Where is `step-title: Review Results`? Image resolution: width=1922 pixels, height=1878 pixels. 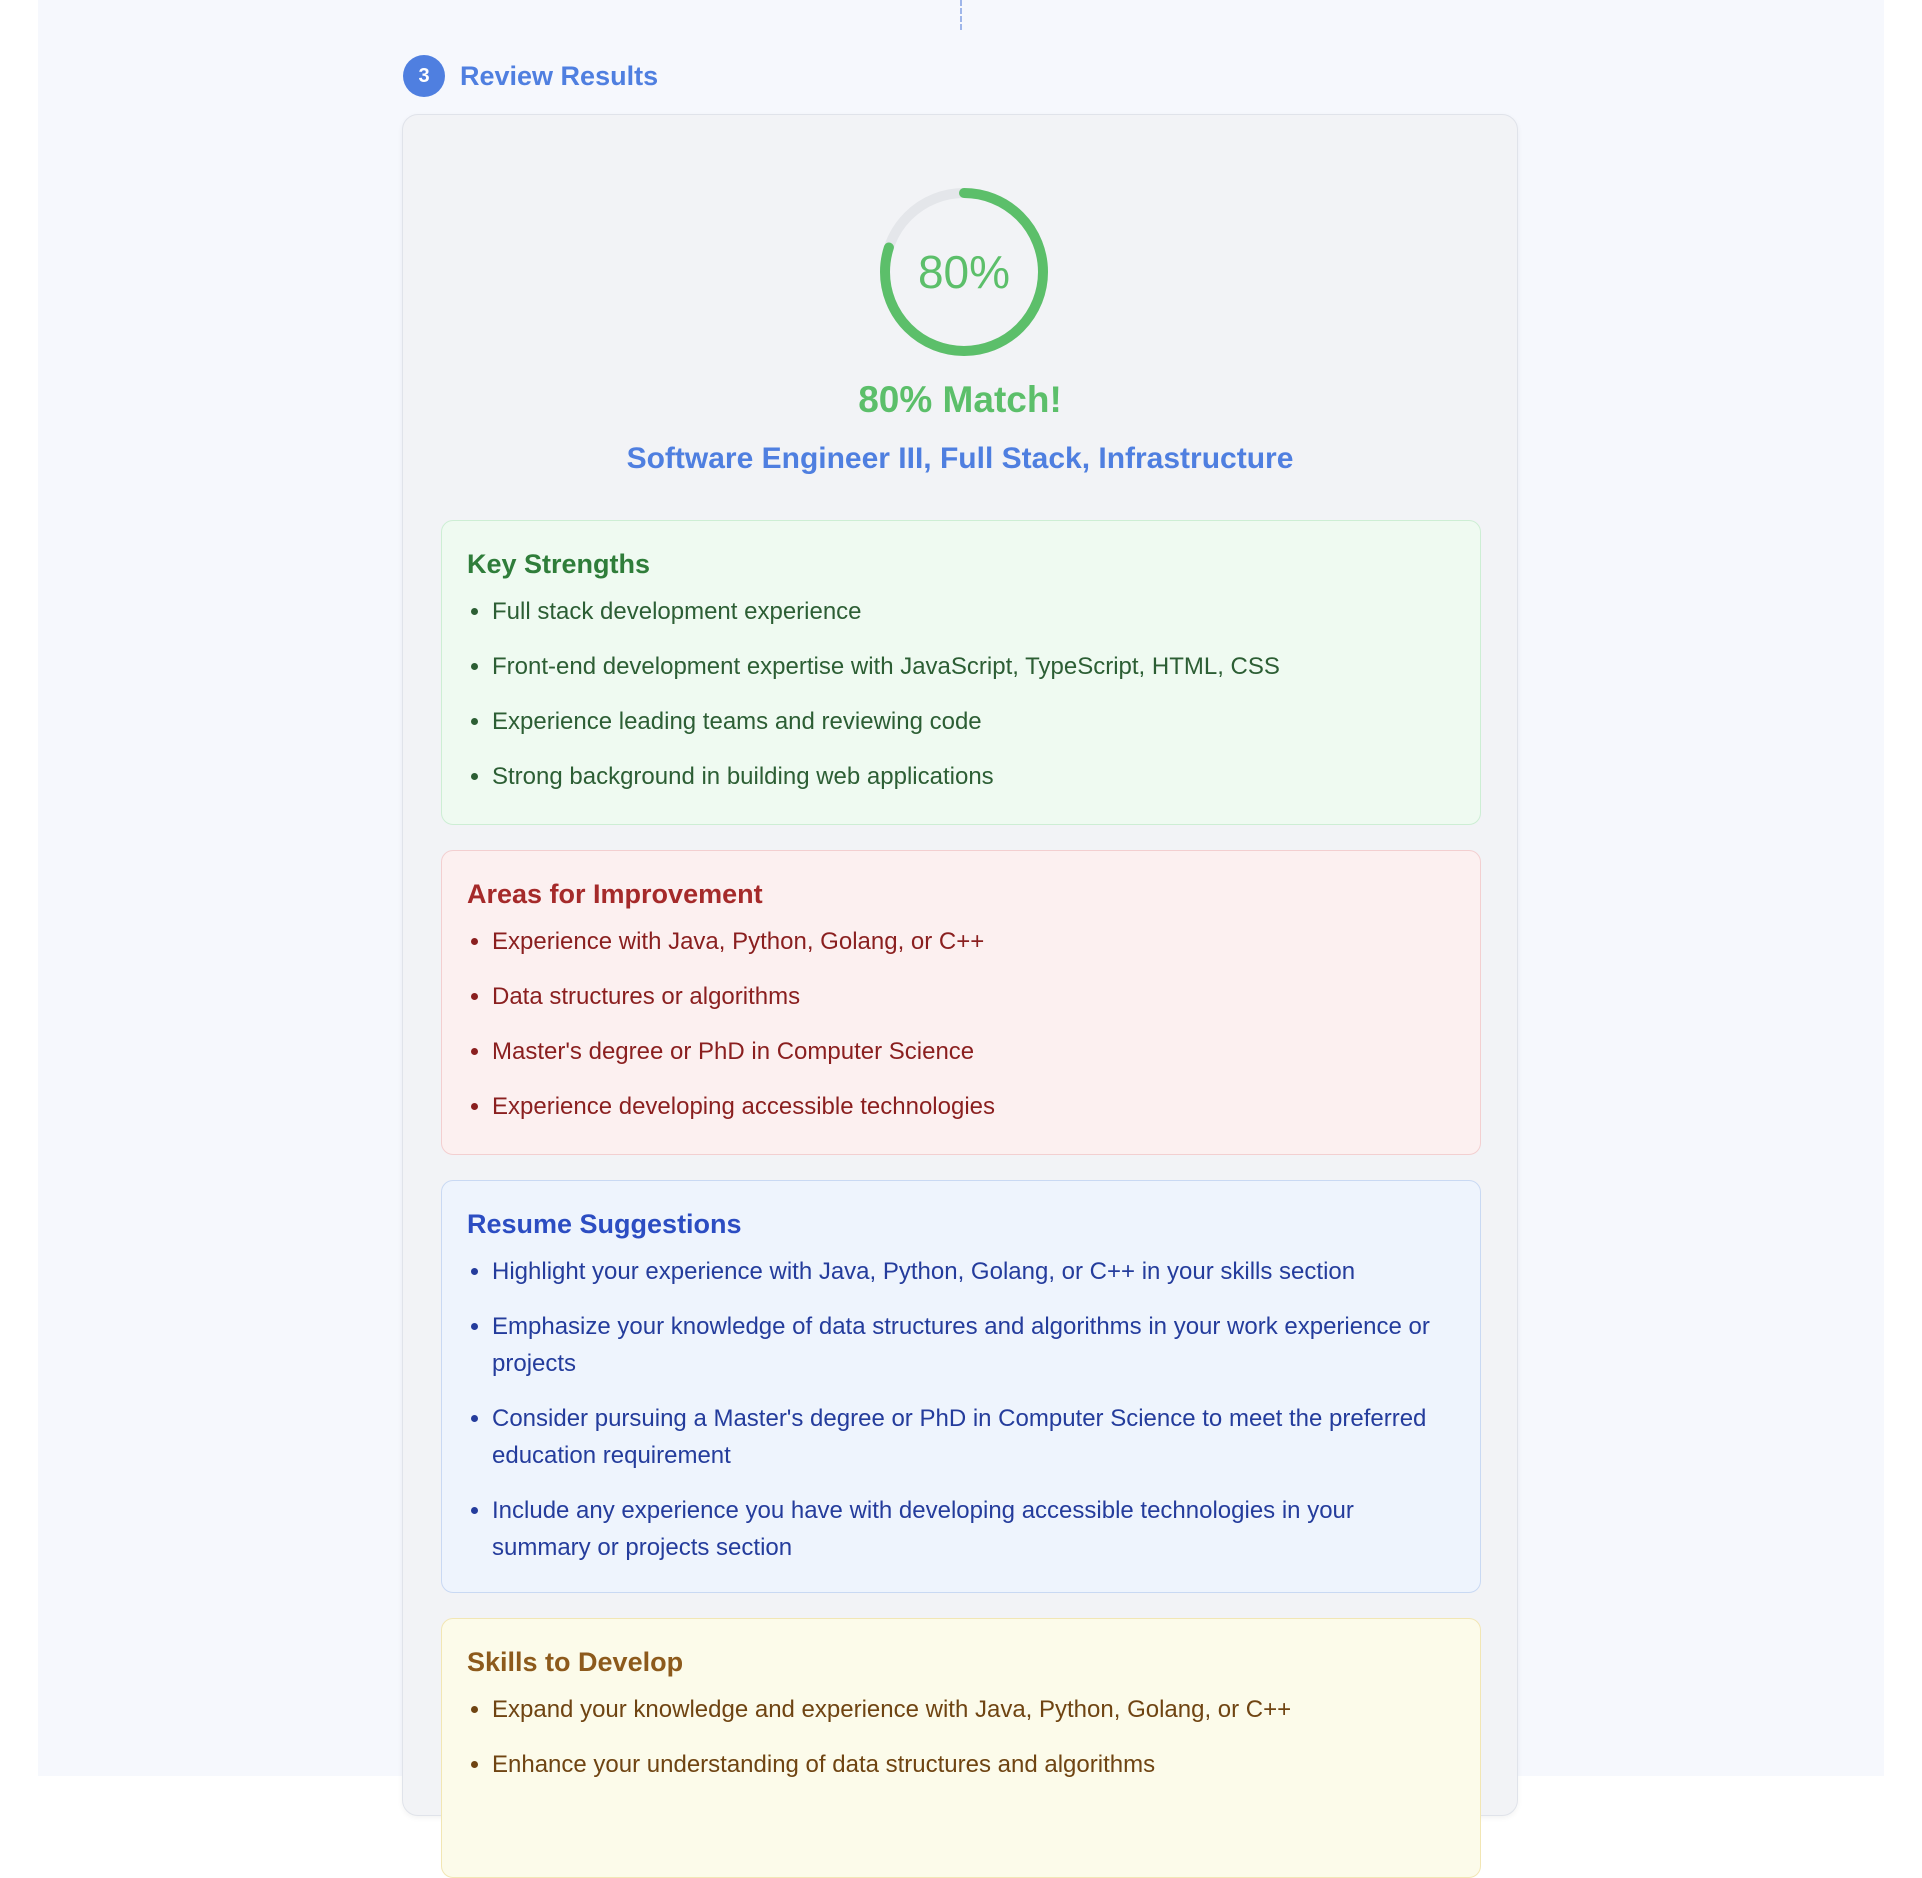
step-title: Review Results is located at coordinates (559, 75).